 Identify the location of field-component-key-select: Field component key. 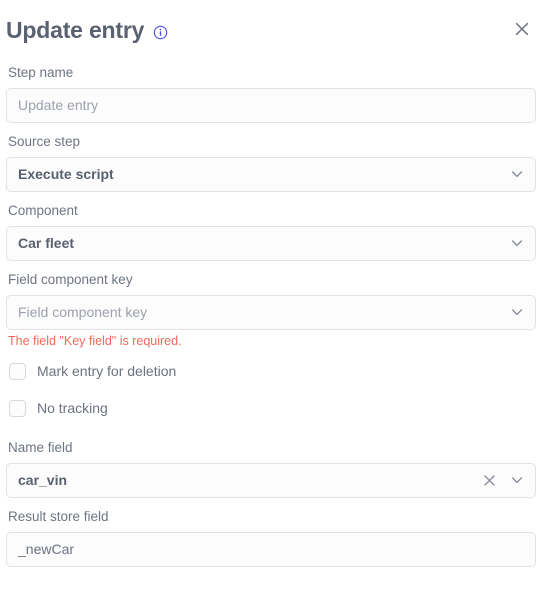
(271, 312).